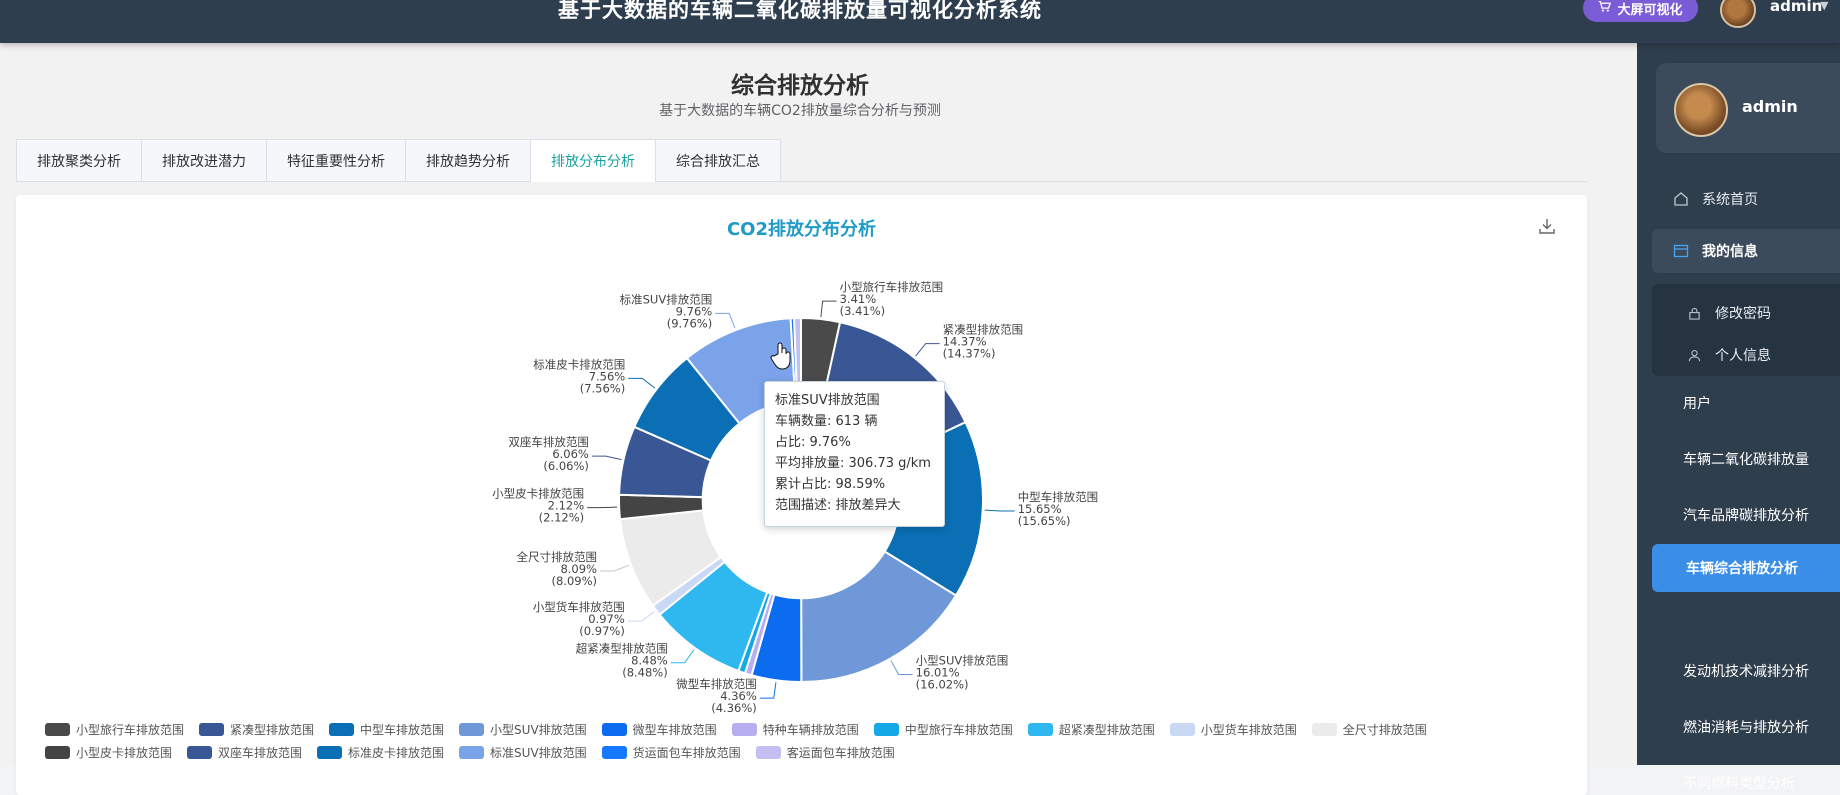 The image size is (1840, 795). What do you see at coordinates (813, 442) in the screenshot?
I see `tooltip-share: 占比: 9.76%` at bounding box center [813, 442].